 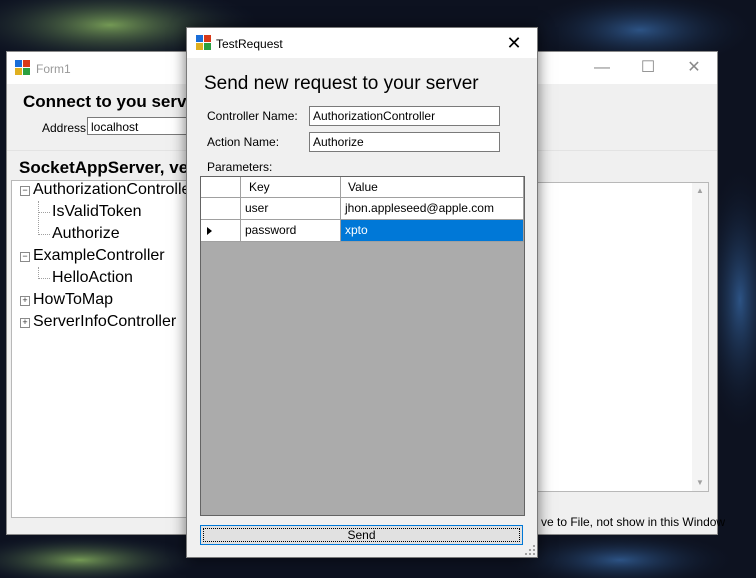 What do you see at coordinates (243, 142) in the screenshot?
I see `action-name-label: Action Name:` at bounding box center [243, 142].